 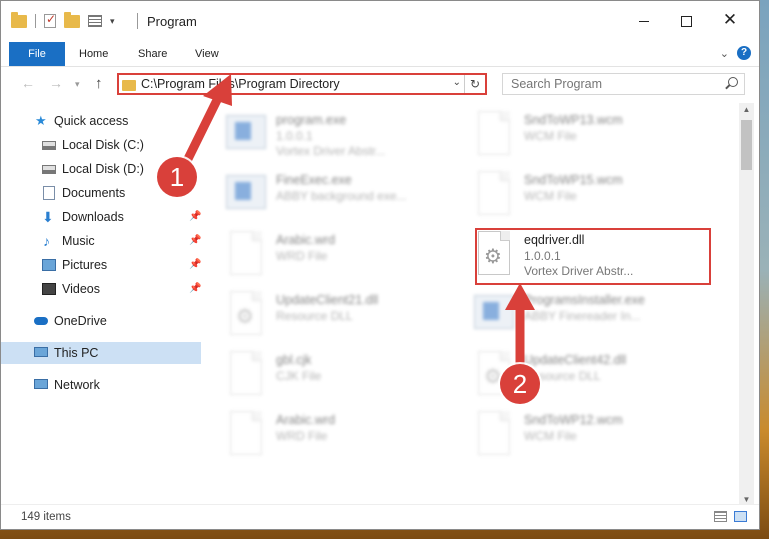 I want to click on file-item: SndToWP15.wcm WCM File, so click(x=576, y=195).